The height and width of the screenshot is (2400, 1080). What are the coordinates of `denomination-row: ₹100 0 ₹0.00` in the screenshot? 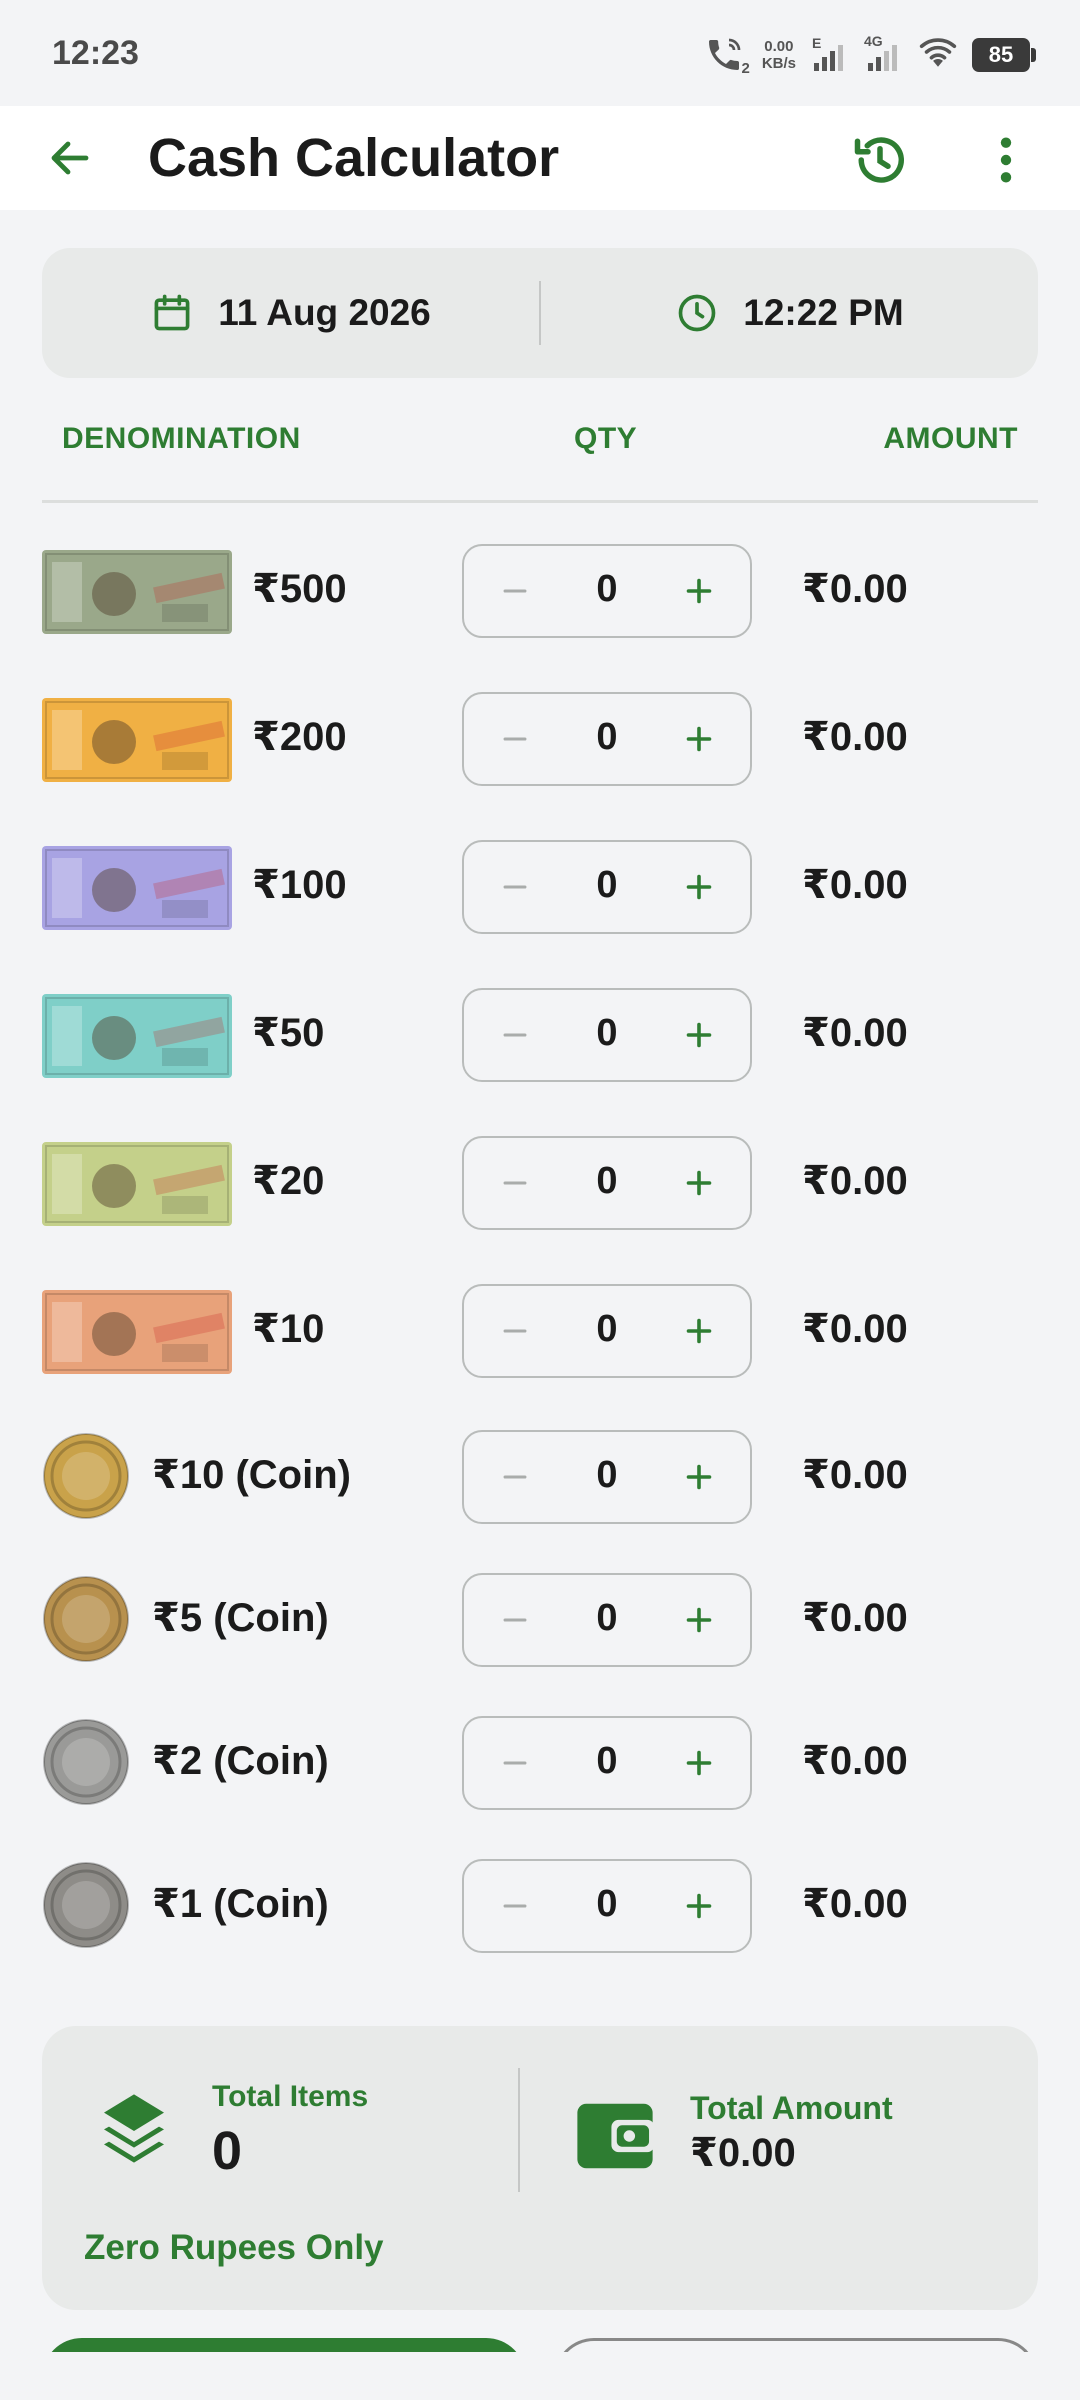 It's located at (540, 888).